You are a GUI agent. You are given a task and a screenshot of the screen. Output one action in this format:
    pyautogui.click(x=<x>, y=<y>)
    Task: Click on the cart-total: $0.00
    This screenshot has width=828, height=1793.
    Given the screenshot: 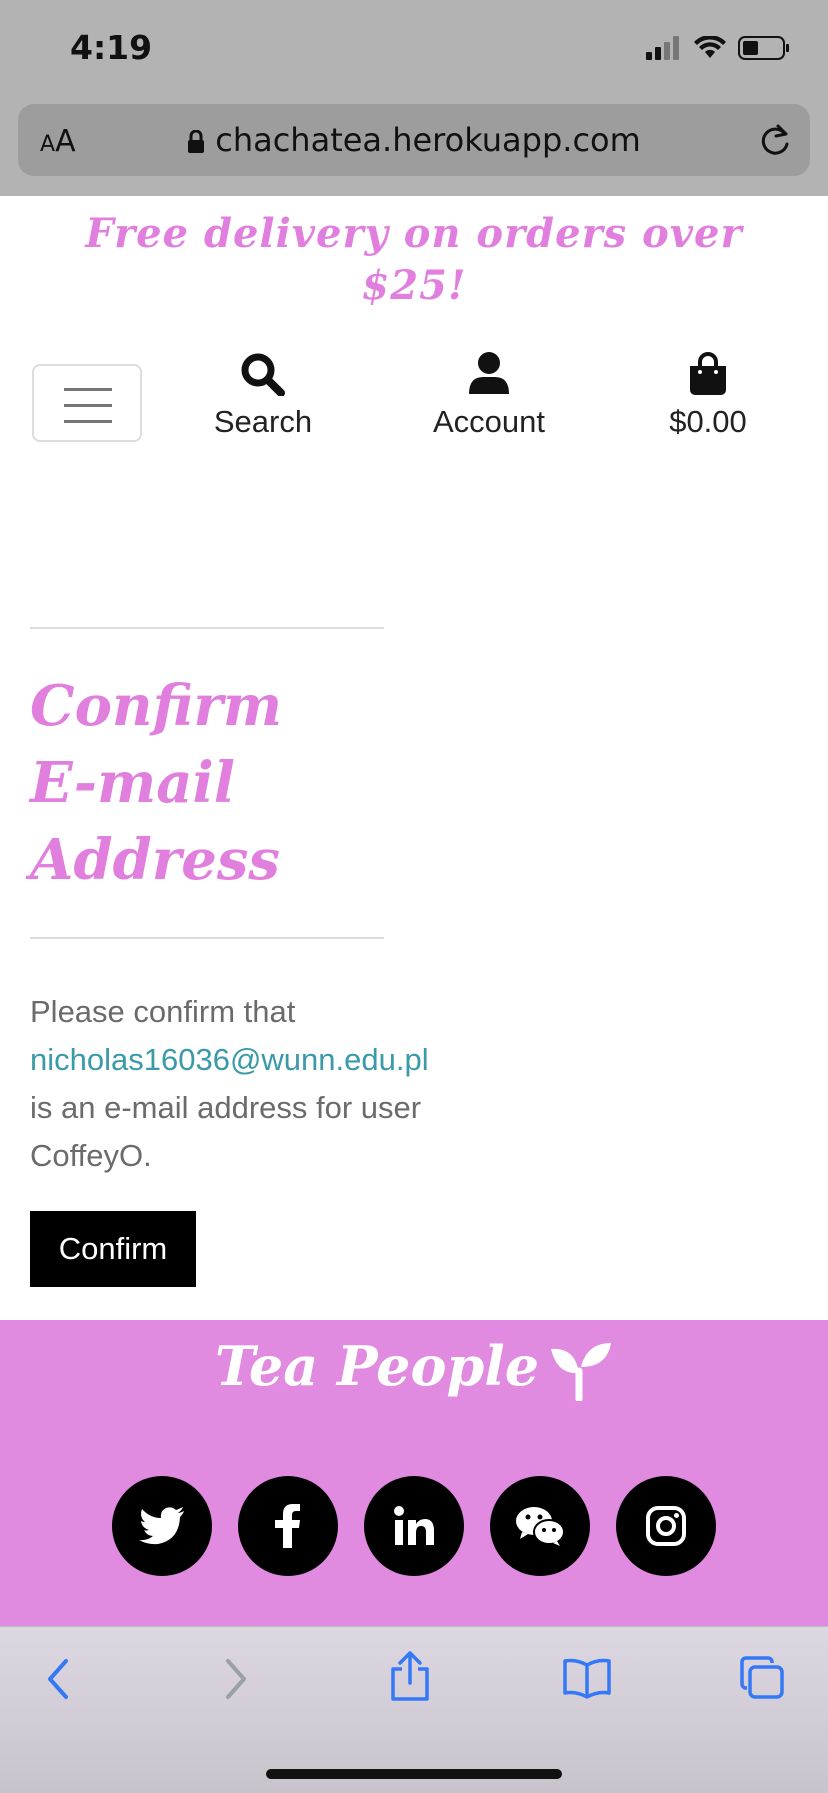 What is the action you would take?
    pyautogui.click(x=708, y=421)
    